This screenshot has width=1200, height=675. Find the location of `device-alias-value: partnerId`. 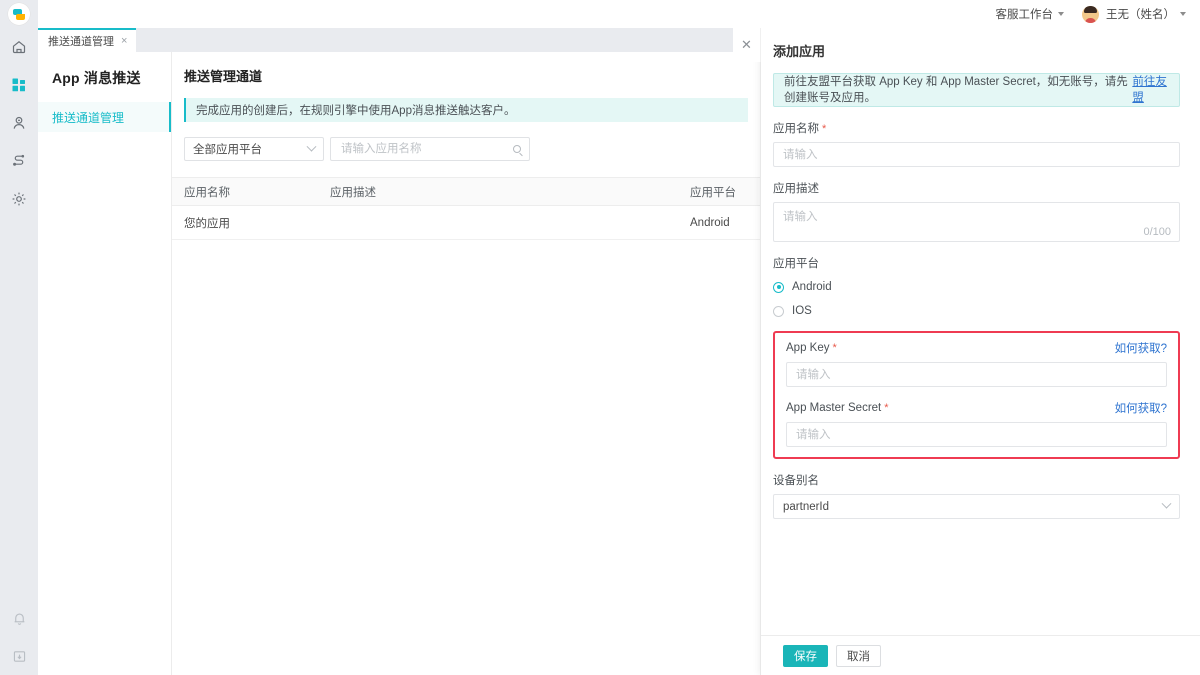

device-alias-value: partnerId is located at coordinates (806, 506).